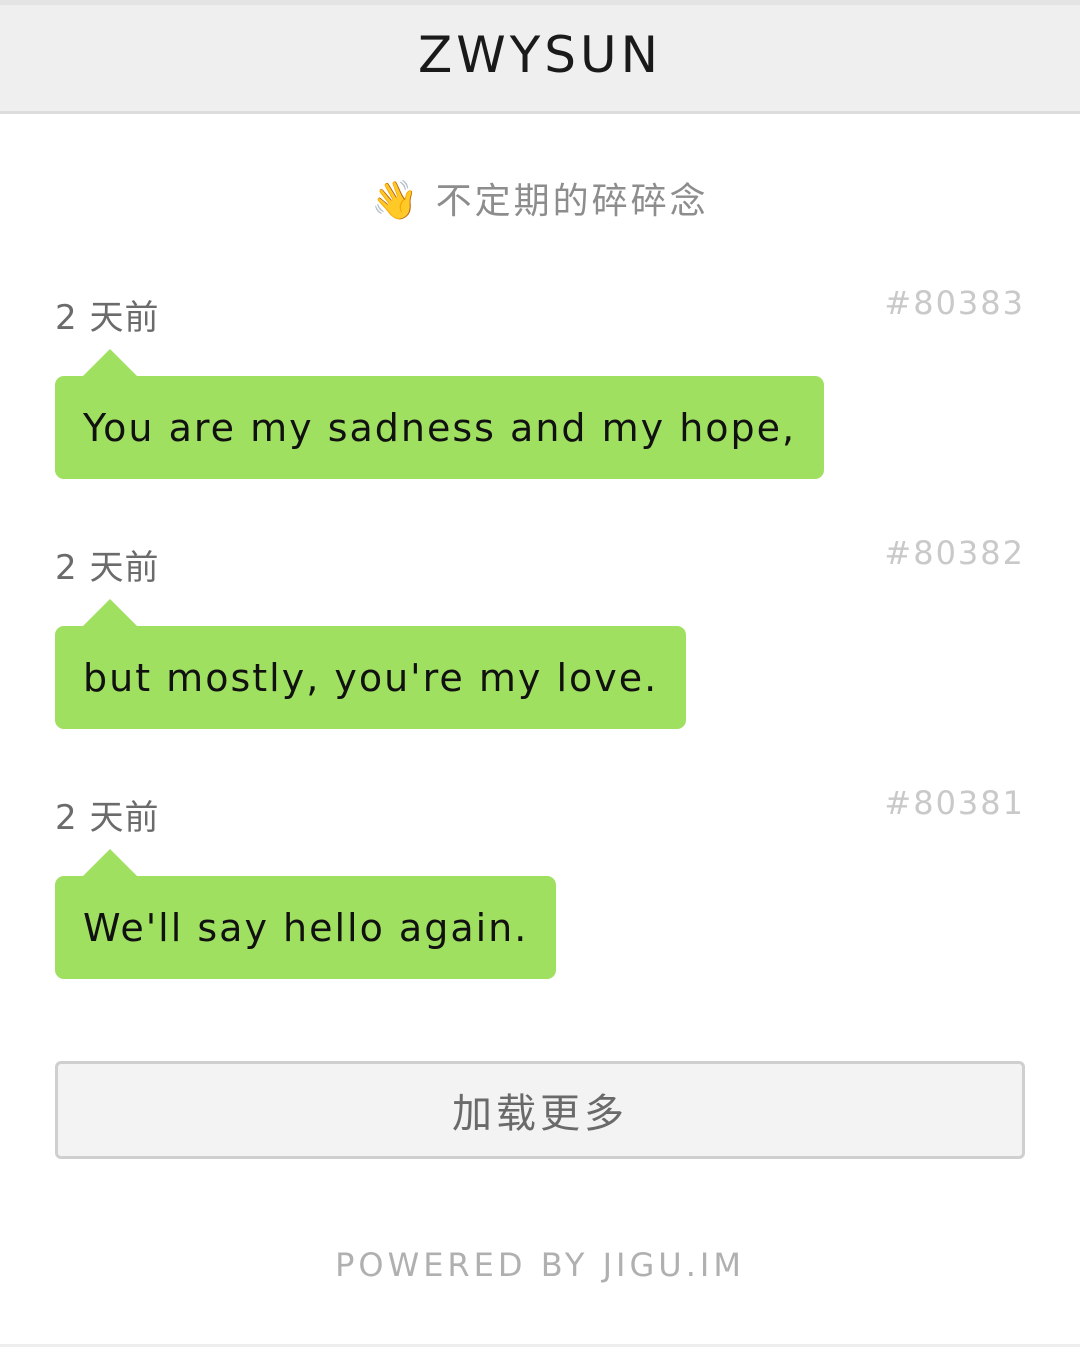 This screenshot has width=1080, height=1347. I want to click on load-more-button: 加载更多, so click(540, 1110).